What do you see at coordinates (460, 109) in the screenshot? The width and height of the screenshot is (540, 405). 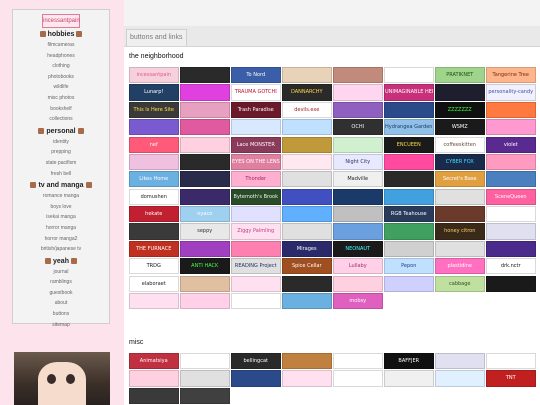 I see `site-button: ZZZZZZZ` at bounding box center [460, 109].